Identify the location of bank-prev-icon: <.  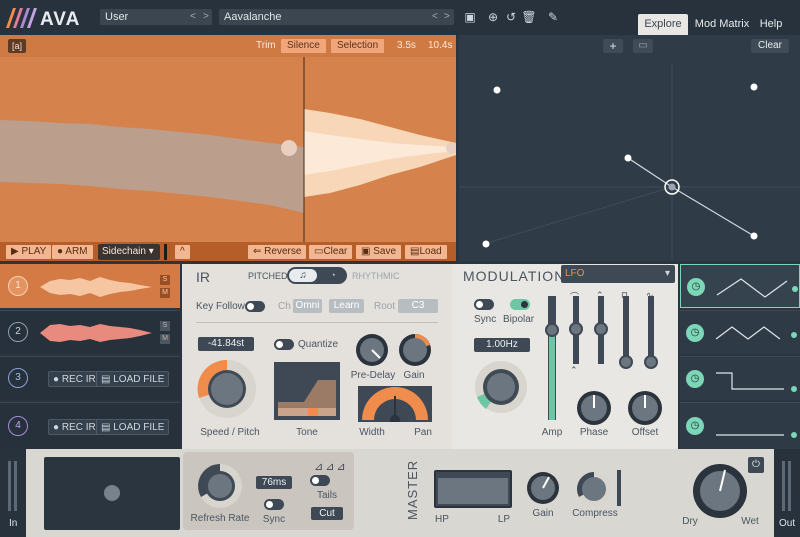
(193, 16).